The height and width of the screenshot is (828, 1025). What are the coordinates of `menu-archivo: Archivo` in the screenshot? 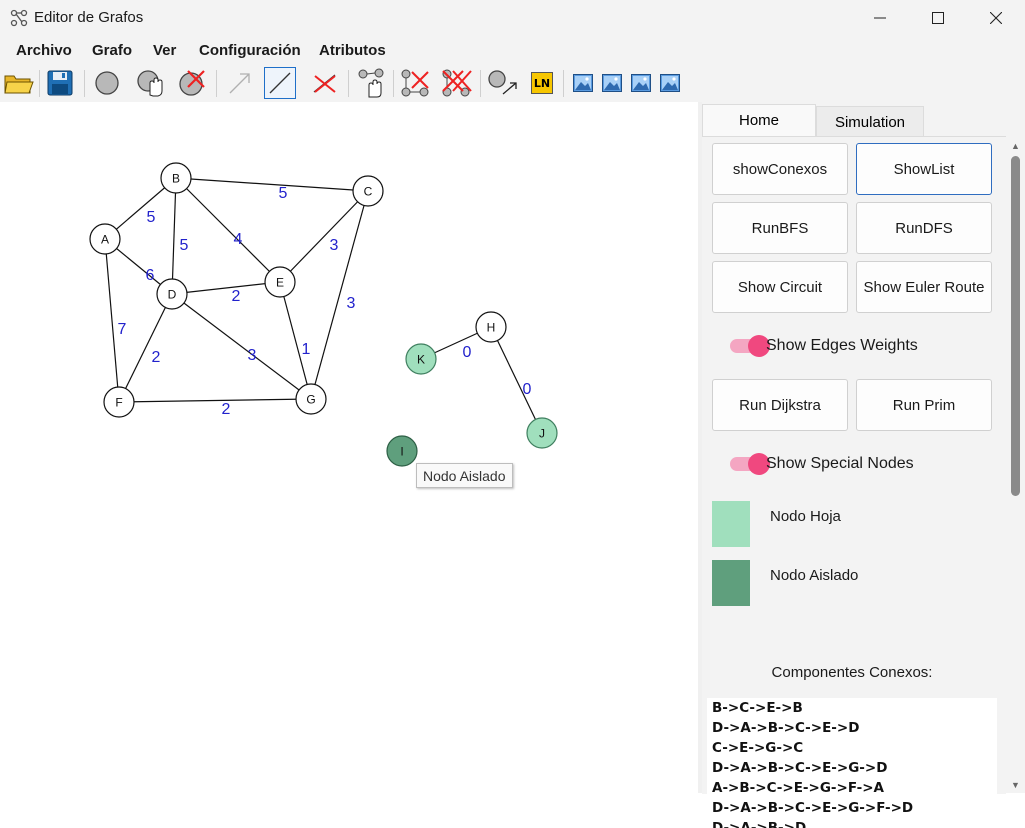 It's located at (44, 50).